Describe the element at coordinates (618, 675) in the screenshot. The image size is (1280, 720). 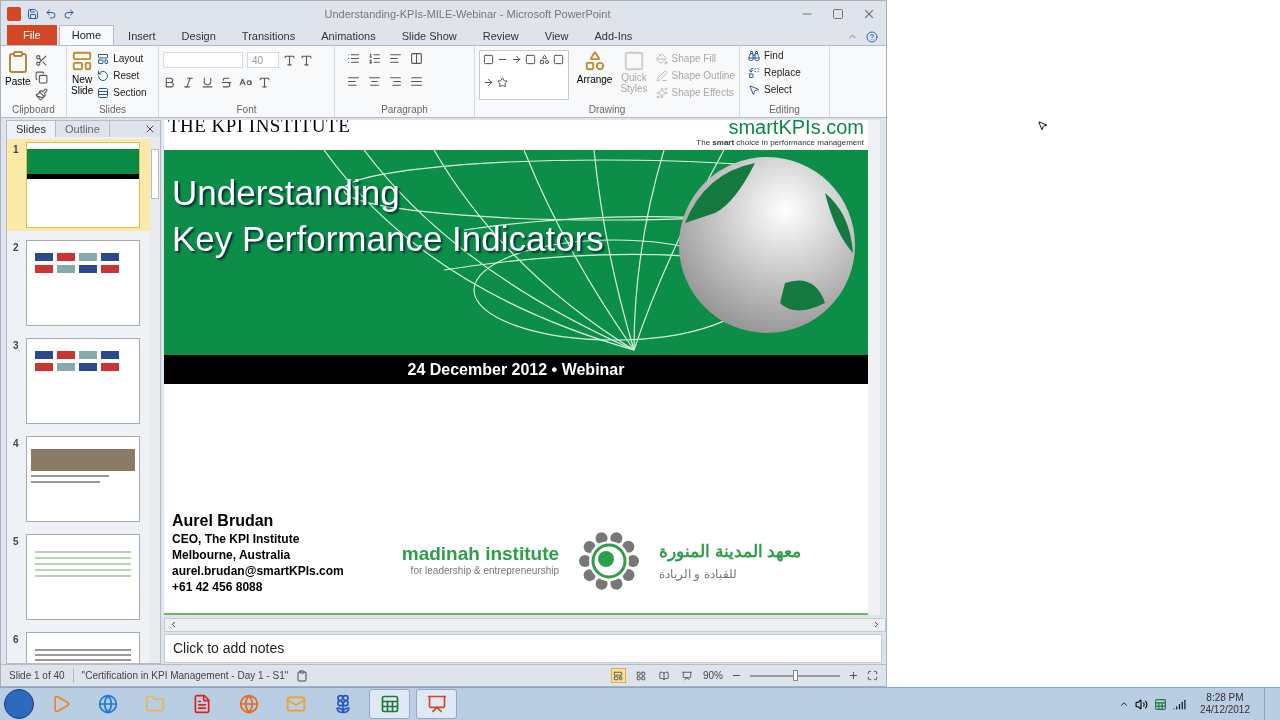
I see `view-button` at that location.